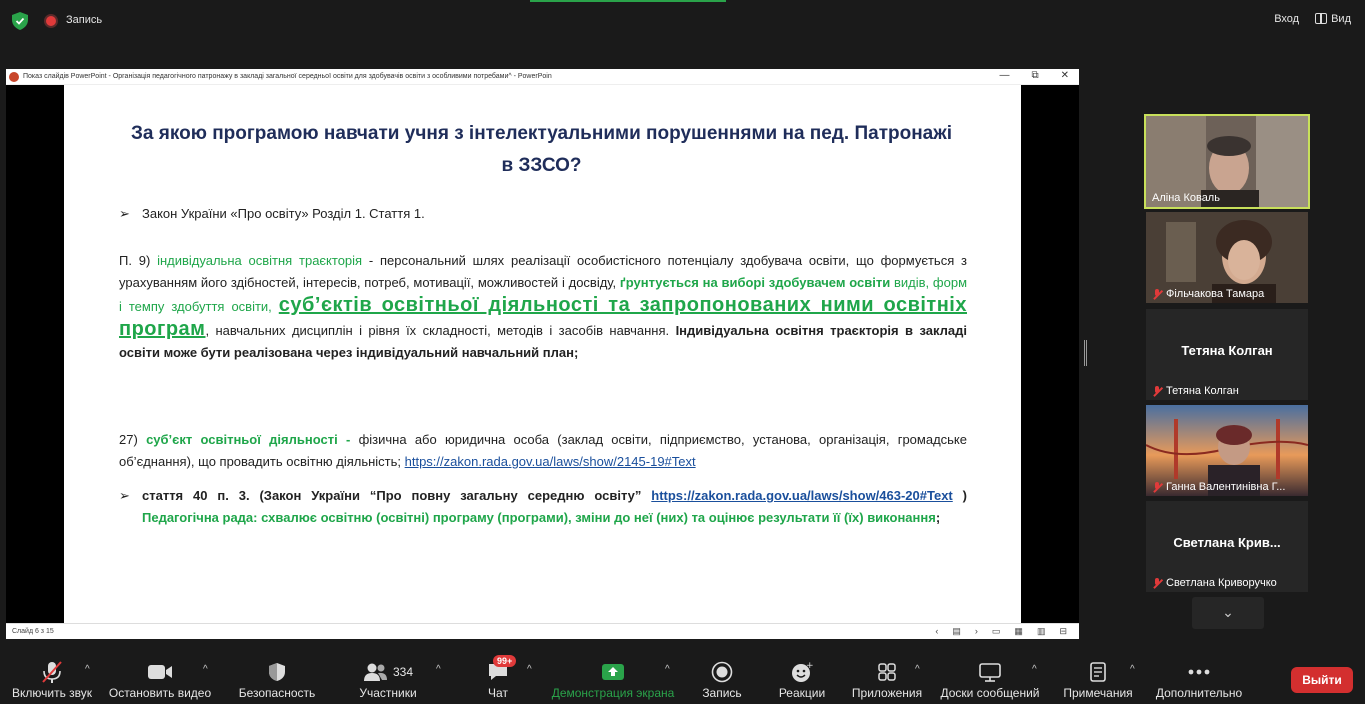 This screenshot has height=704, width=1365. Describe the element at coordinates (542, 631) in the screenshot. I see `ppt-status-bar: Слайд 6 з 15 ‹ ▤ › ▭ ▦ ▥ ⊟` at that location.